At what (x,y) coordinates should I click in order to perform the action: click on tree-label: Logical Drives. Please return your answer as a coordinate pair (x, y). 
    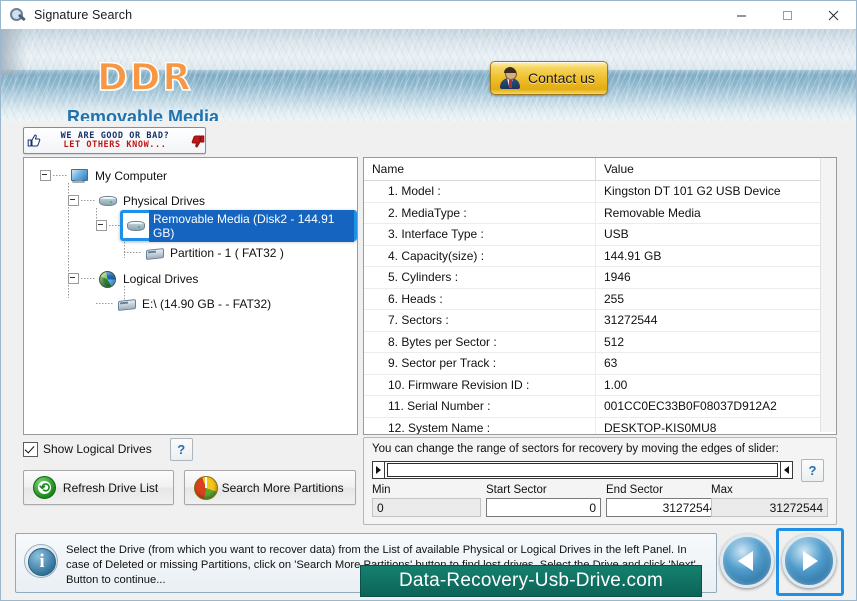
    Looking at the image, I should click on (161, 278).